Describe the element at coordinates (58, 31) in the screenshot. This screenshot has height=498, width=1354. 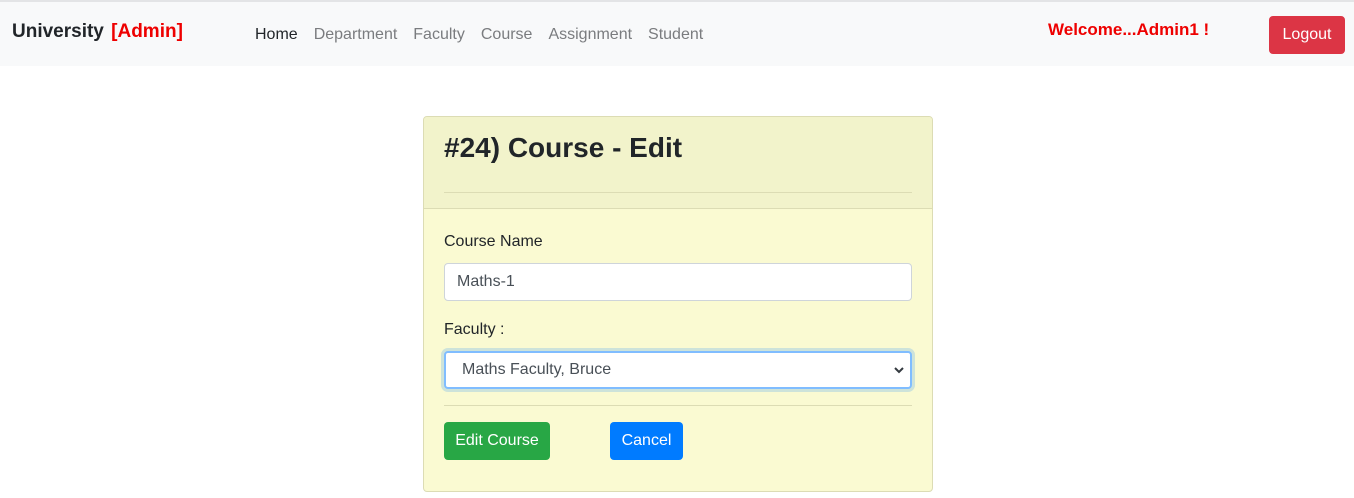
I see `brand-name: University` at that location.